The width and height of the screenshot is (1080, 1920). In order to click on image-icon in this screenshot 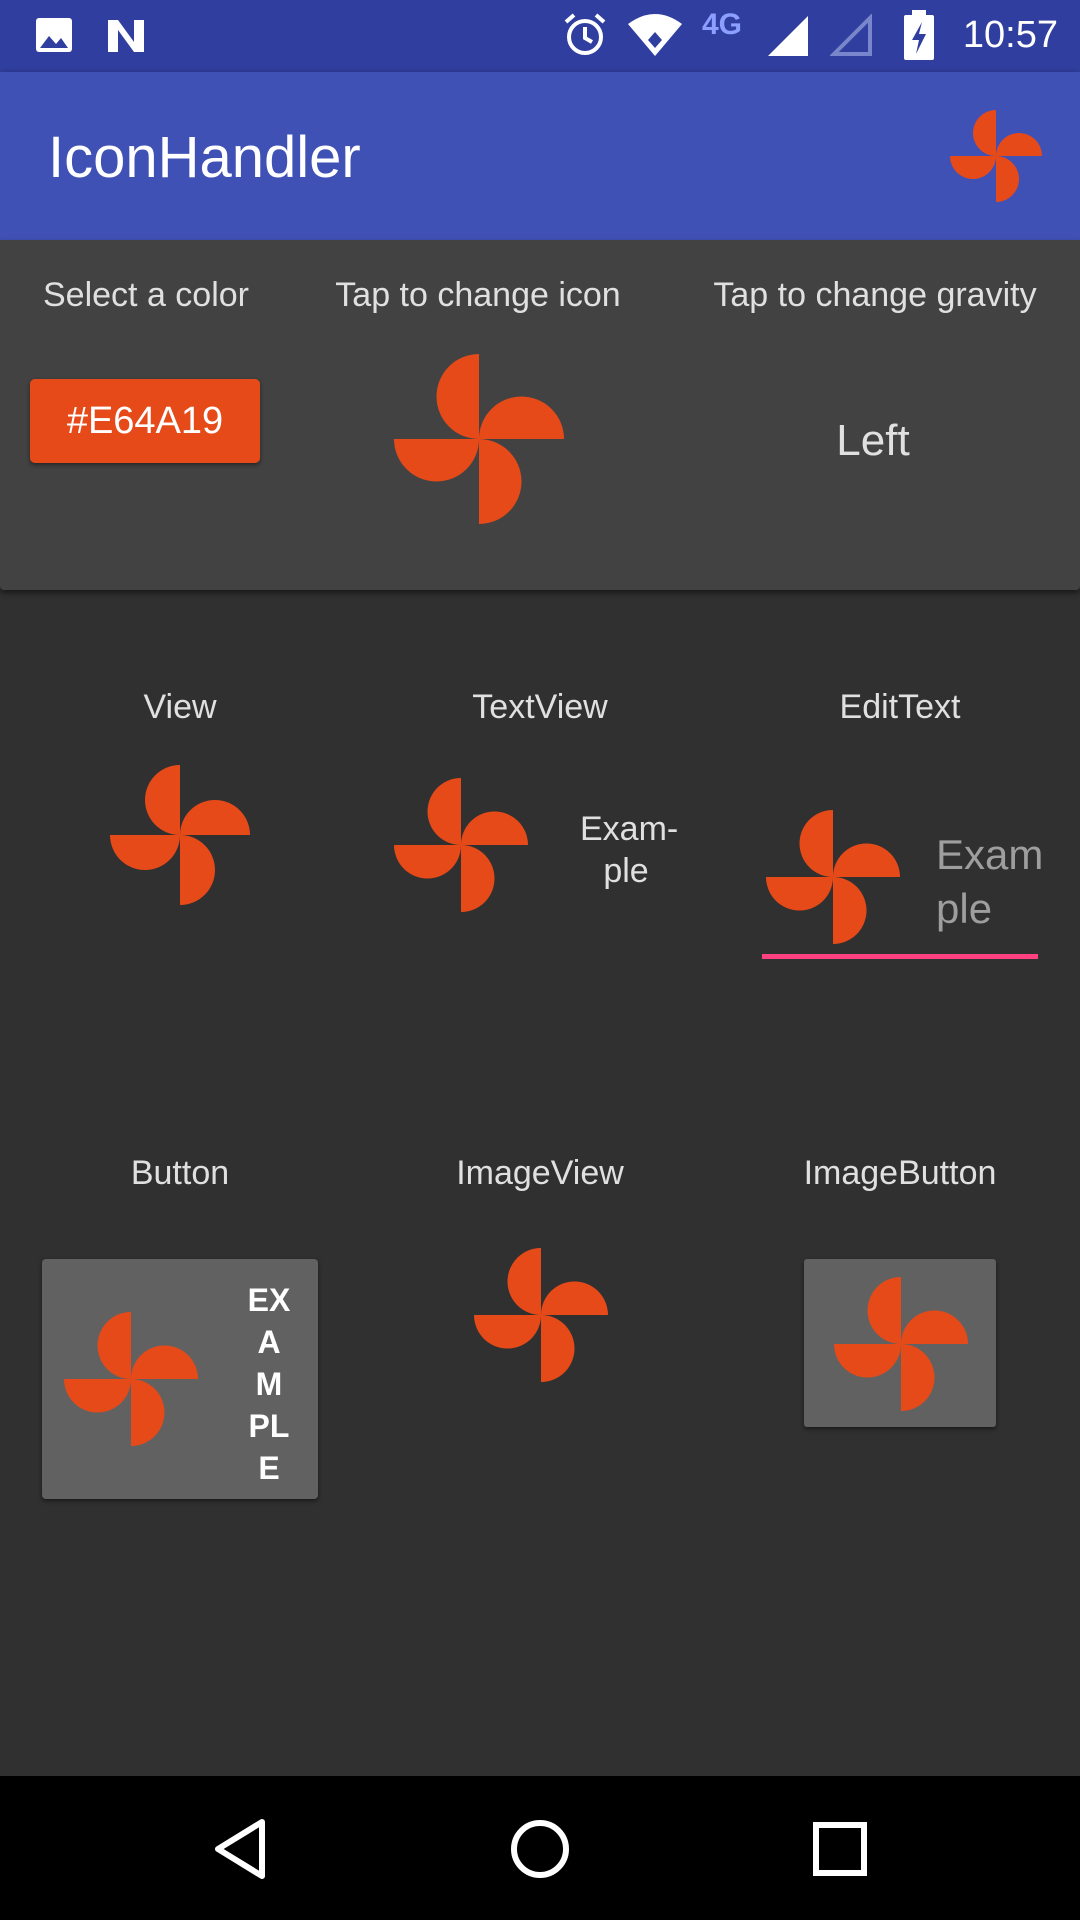, I will do `click(54, 35)`.